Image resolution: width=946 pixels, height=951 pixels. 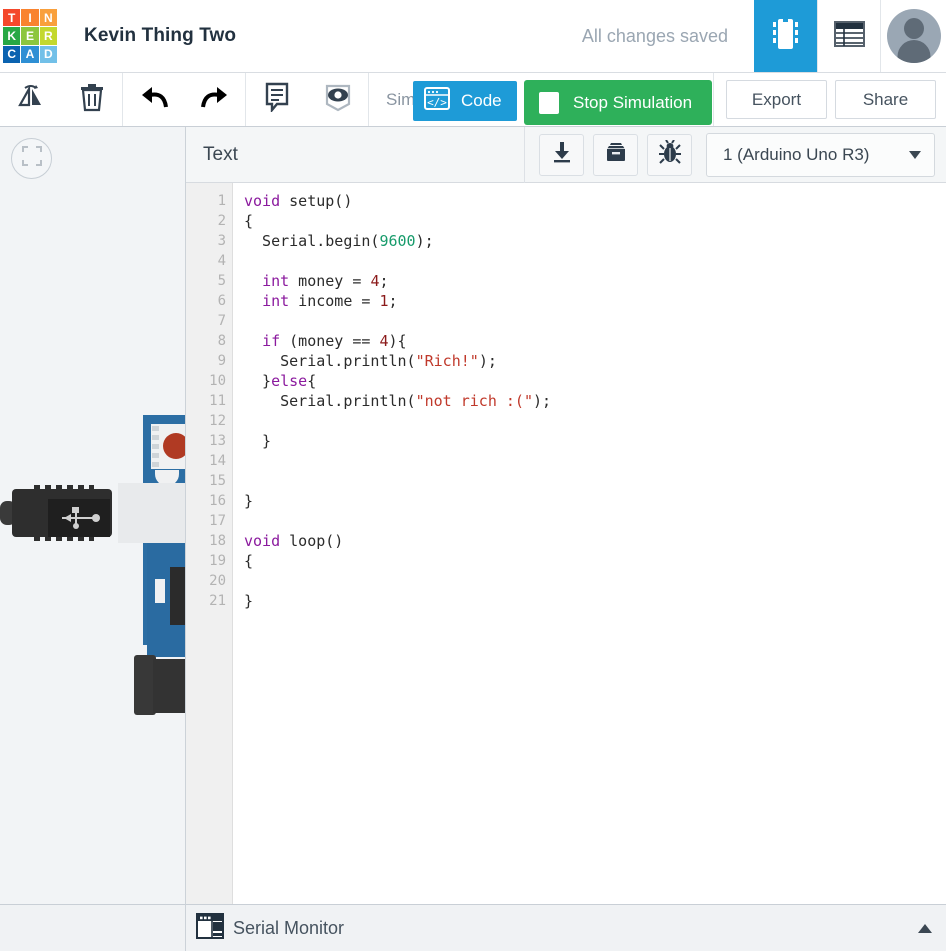 I want to click on code-token: int, so click(x=276, y=281).